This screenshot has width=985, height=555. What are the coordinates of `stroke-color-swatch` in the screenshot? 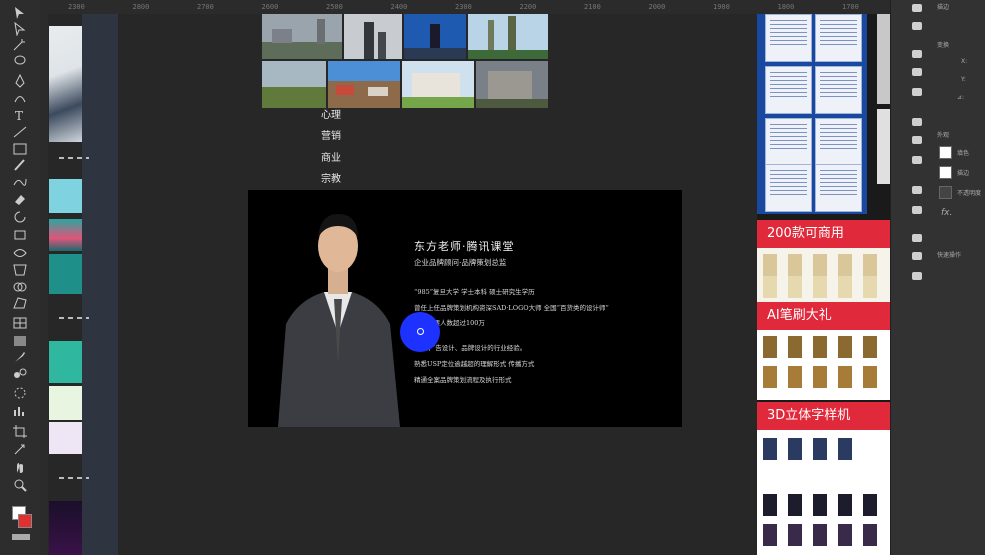 It's located at (25, 521).